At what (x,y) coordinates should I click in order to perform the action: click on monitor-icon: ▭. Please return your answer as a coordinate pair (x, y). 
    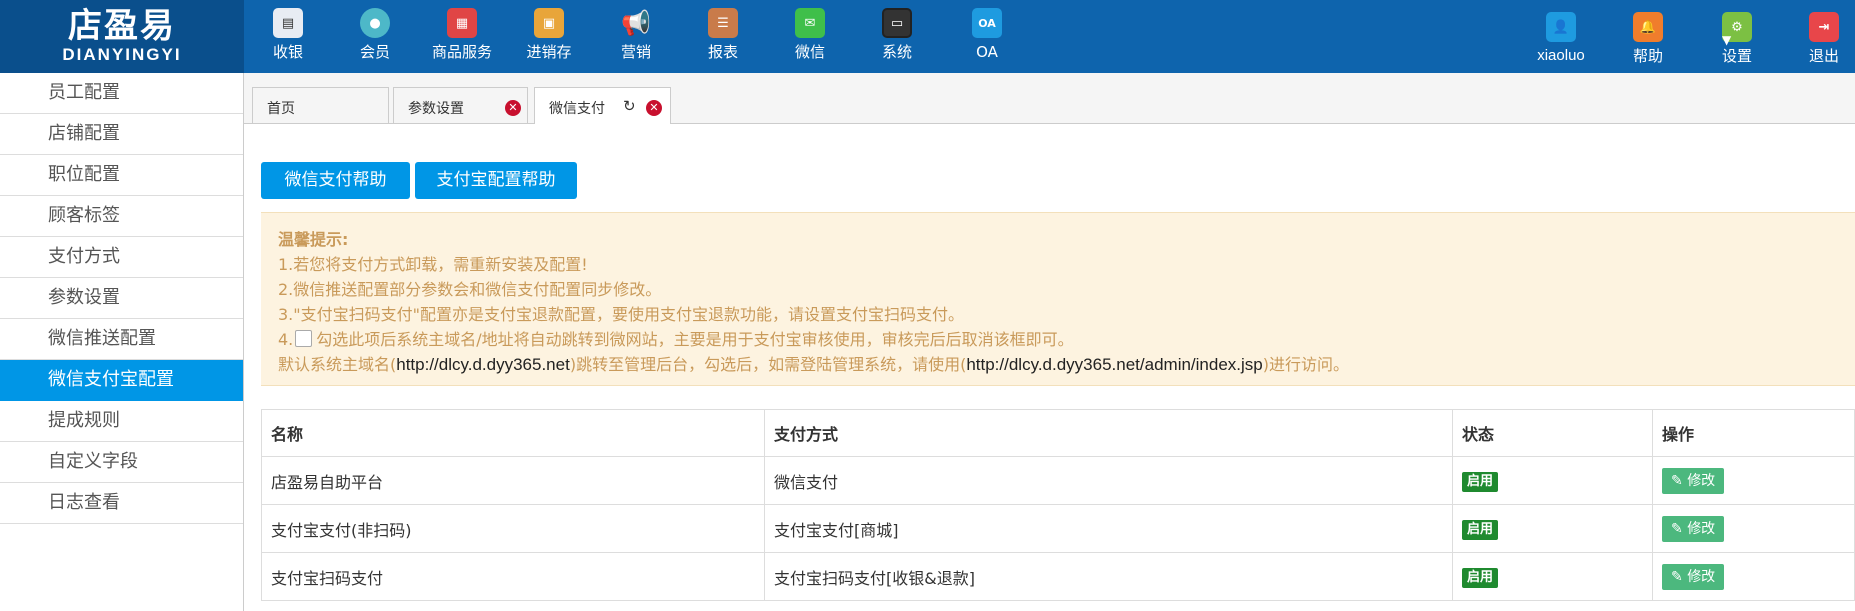
    Looking at the image, I should click on (897, 23).